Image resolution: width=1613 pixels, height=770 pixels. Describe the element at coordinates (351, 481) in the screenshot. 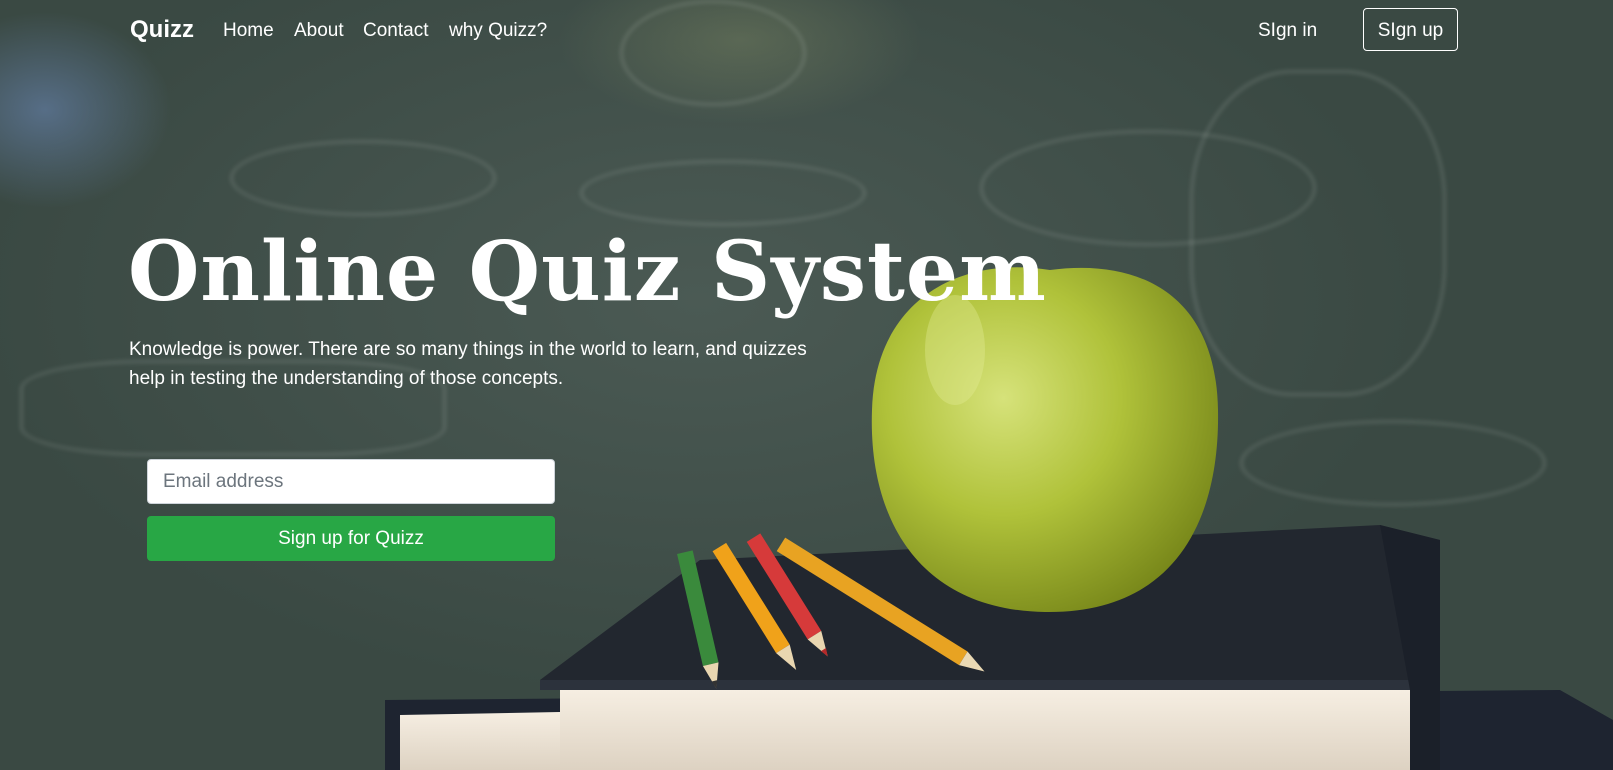

I see `email-input` at that location.